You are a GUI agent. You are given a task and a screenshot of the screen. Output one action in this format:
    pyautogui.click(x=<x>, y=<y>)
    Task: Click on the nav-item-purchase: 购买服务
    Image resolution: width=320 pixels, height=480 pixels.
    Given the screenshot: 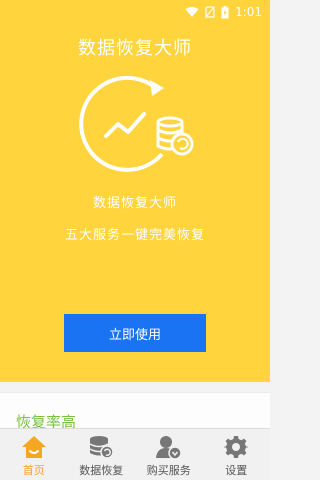 What is the action you would take?
    pyautogui.click(x=169, y=454)
    